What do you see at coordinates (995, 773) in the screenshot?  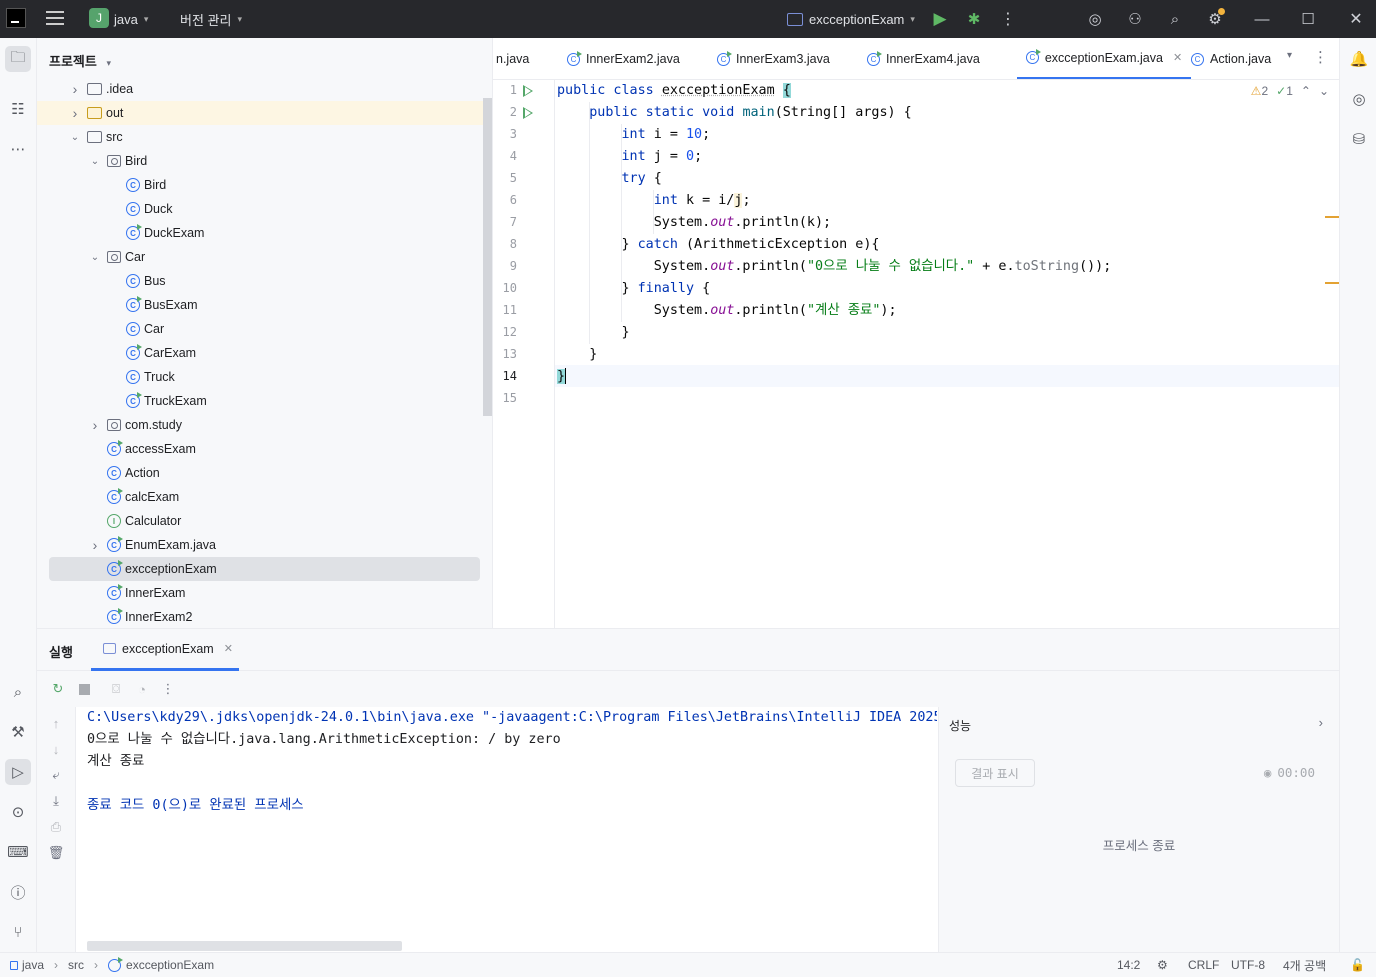 I see `show-results-button: 결과 표시` at bounding box center [995, 773].